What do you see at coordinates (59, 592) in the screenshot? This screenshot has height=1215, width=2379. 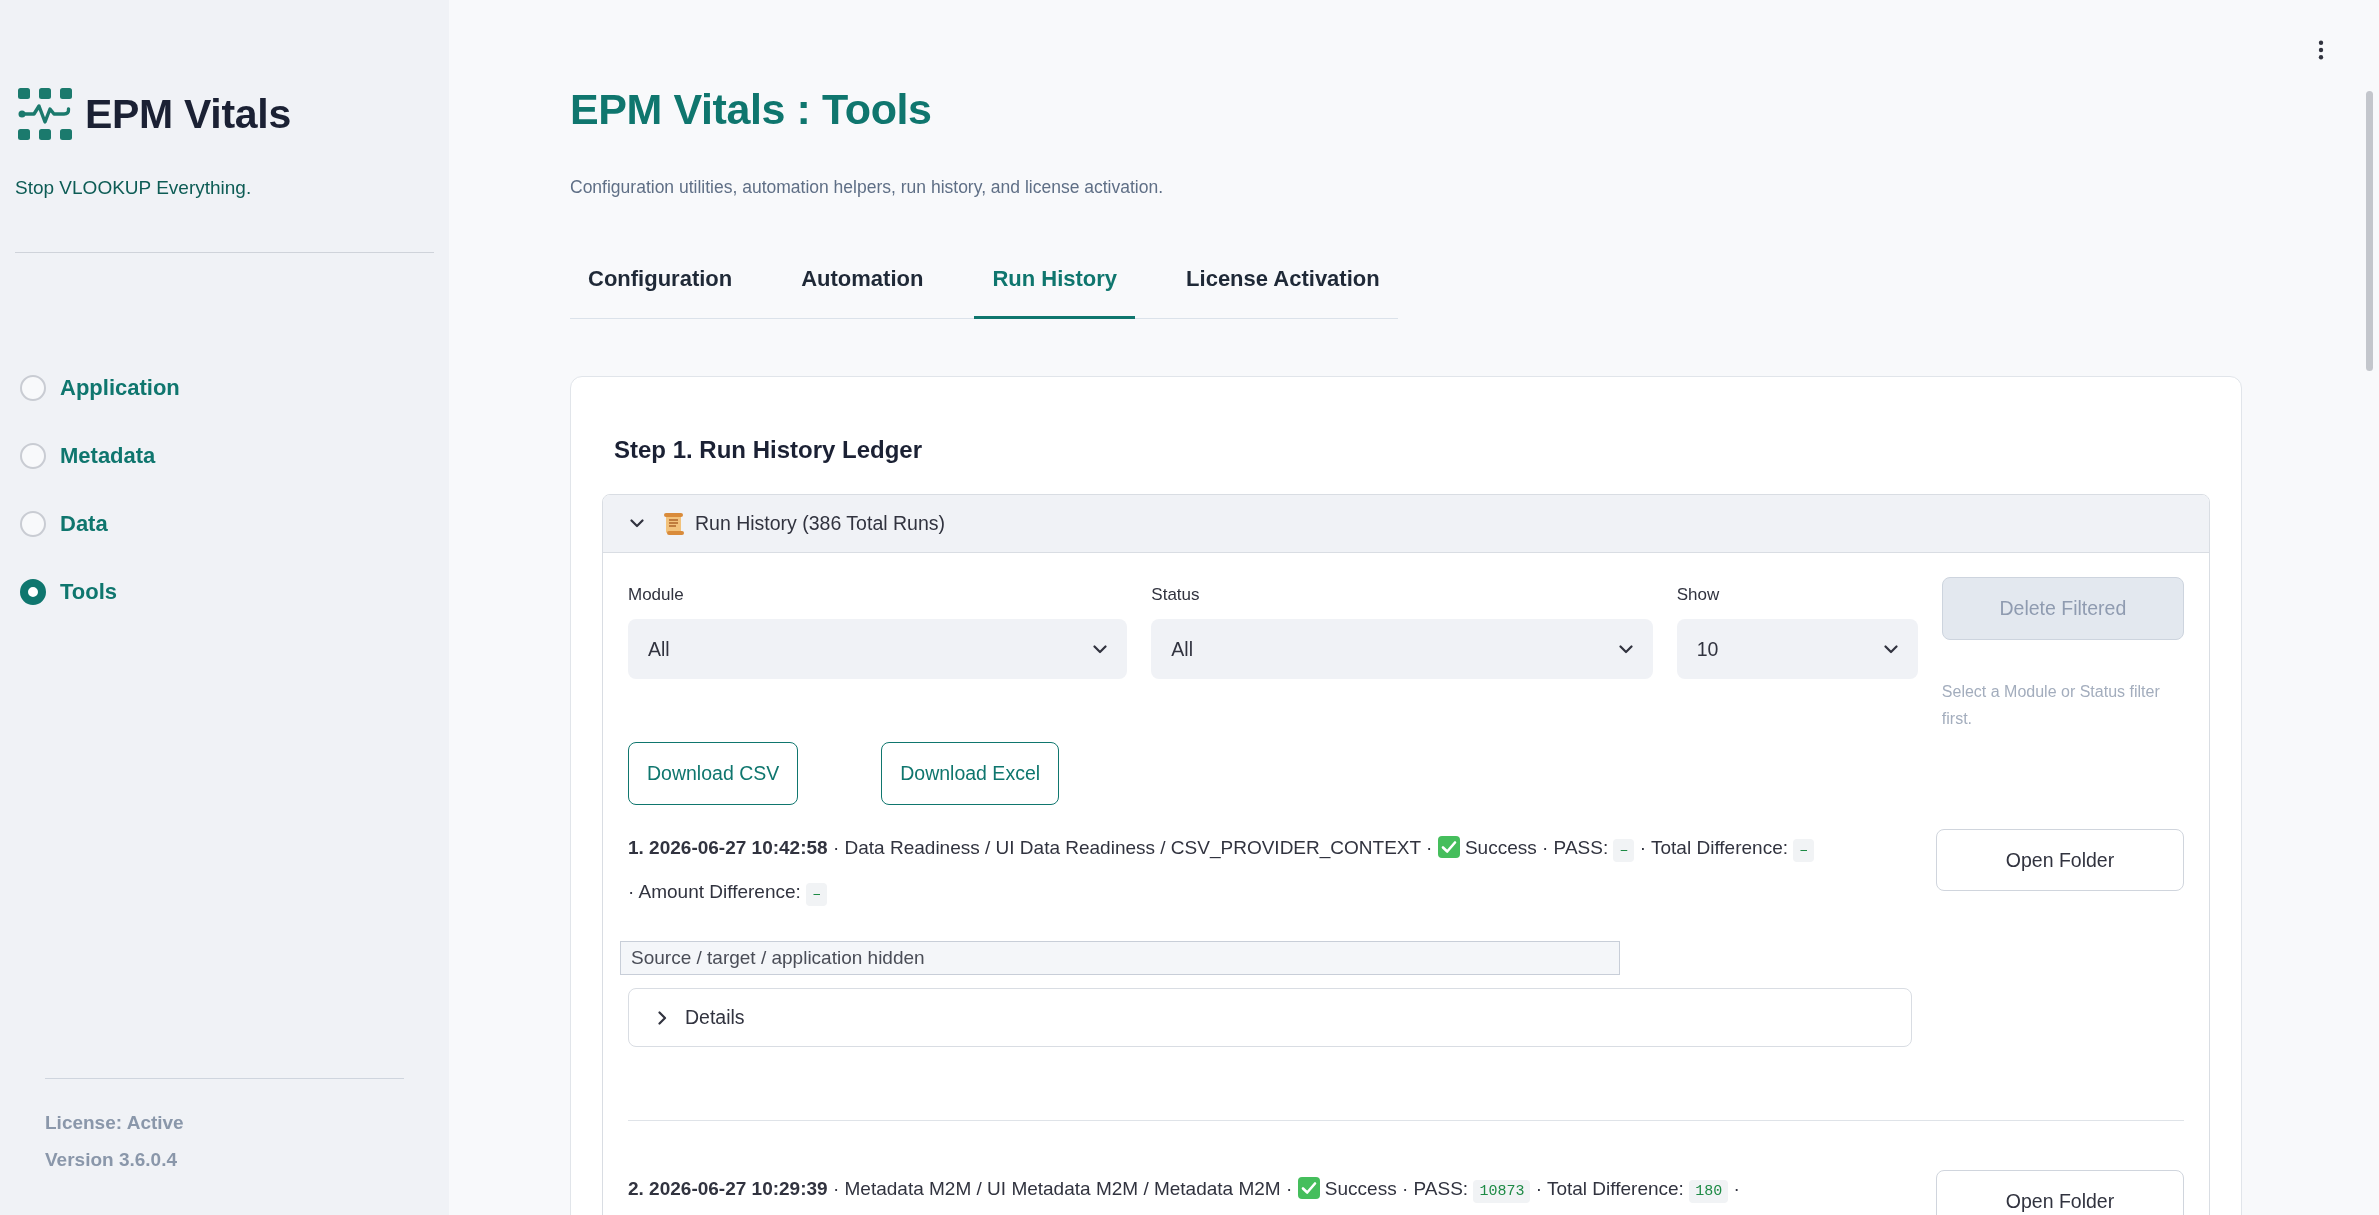 I see `nav-option: Tools` at bounding box center [59, 592].